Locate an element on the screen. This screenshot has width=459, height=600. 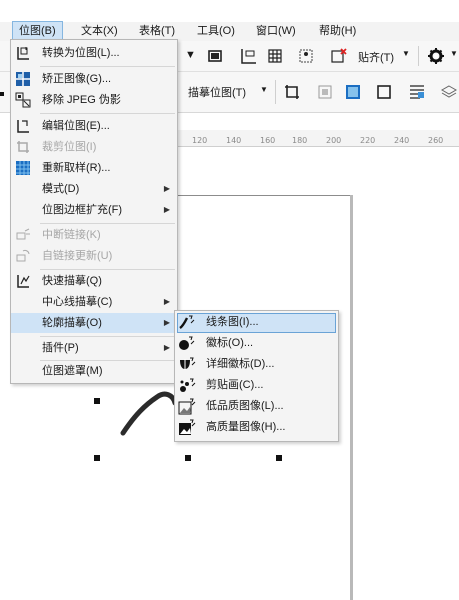
menu-item-label: 模式(D) is located at coordinates (61, 189).